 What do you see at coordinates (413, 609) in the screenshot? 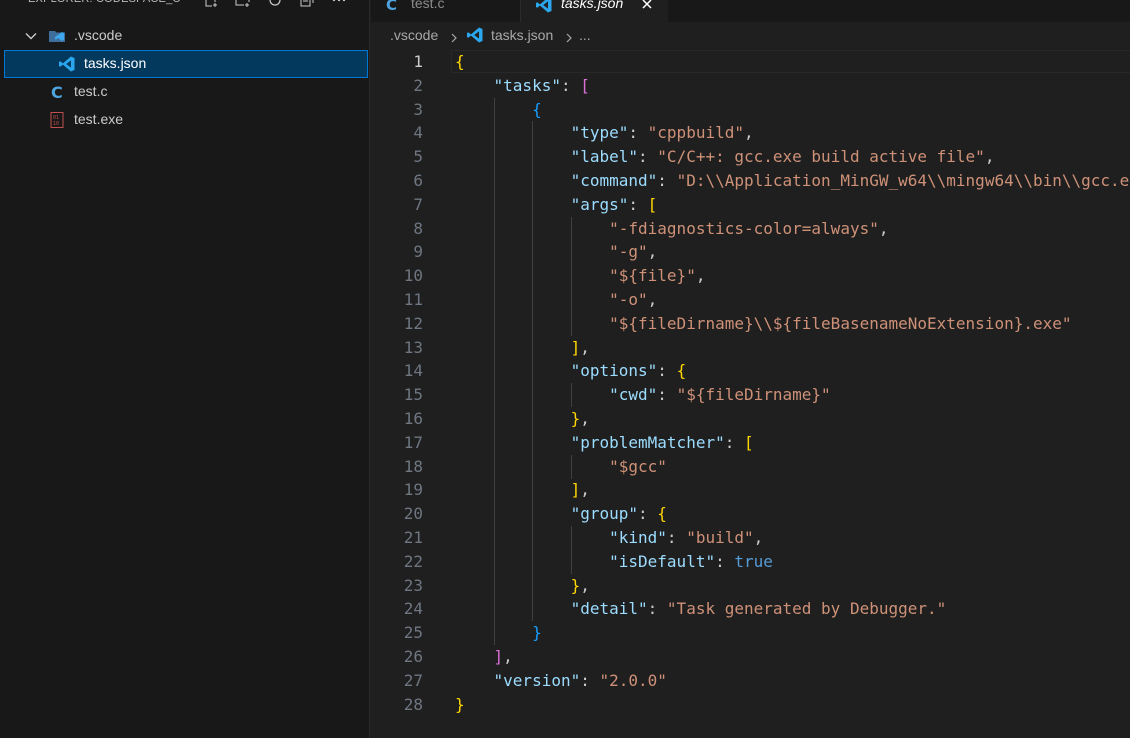
I see `line-number: 24` at bounding box center [413, 609].